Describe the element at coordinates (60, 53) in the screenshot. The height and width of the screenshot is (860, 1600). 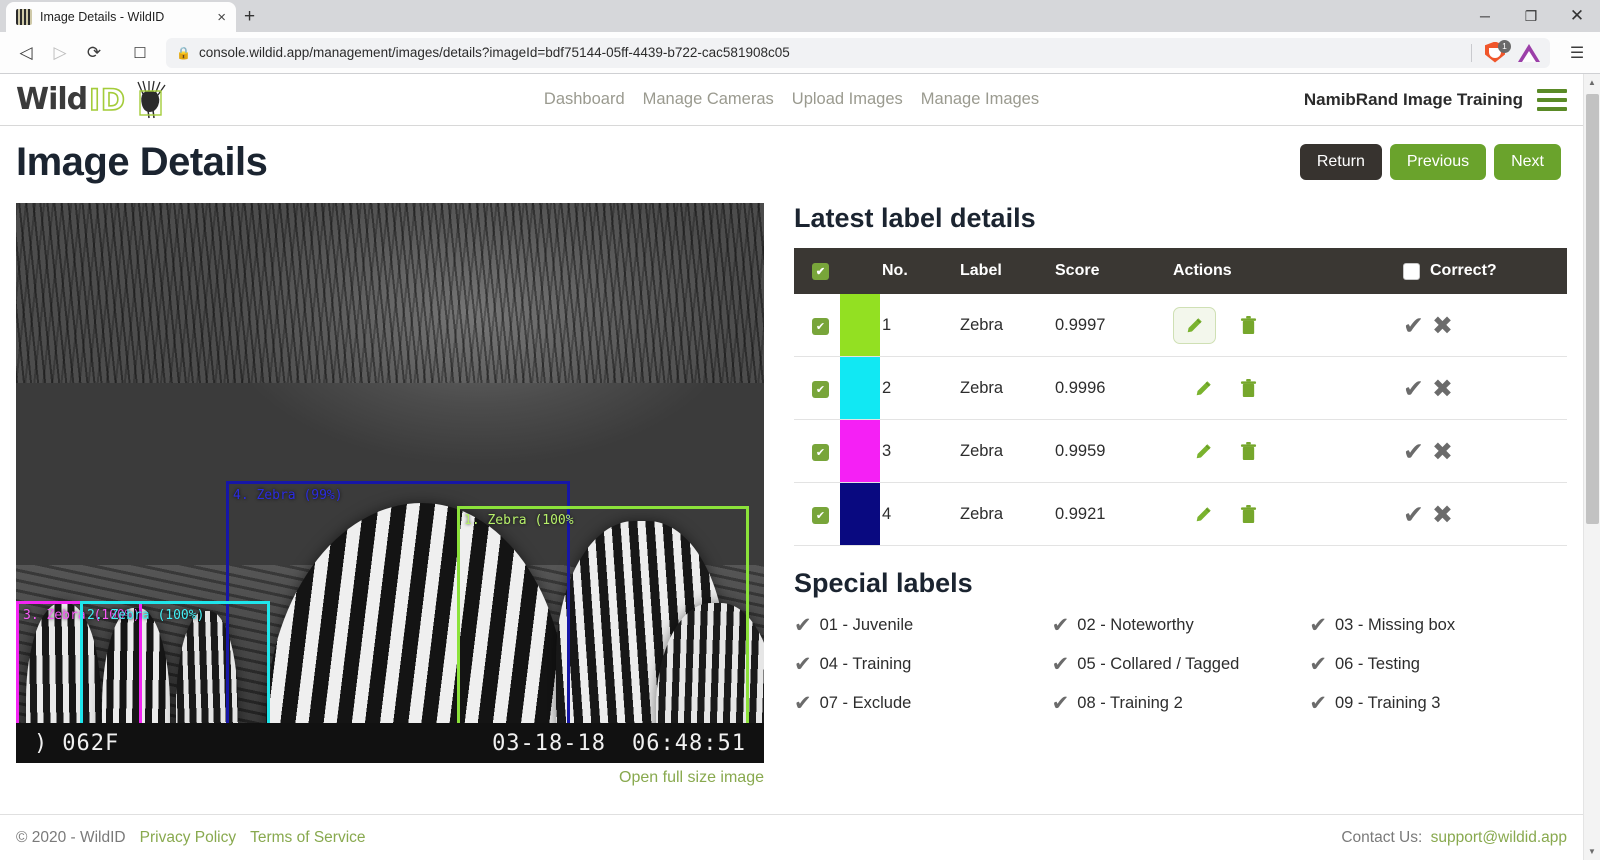
I see `forward-icon: ▷` at that location.